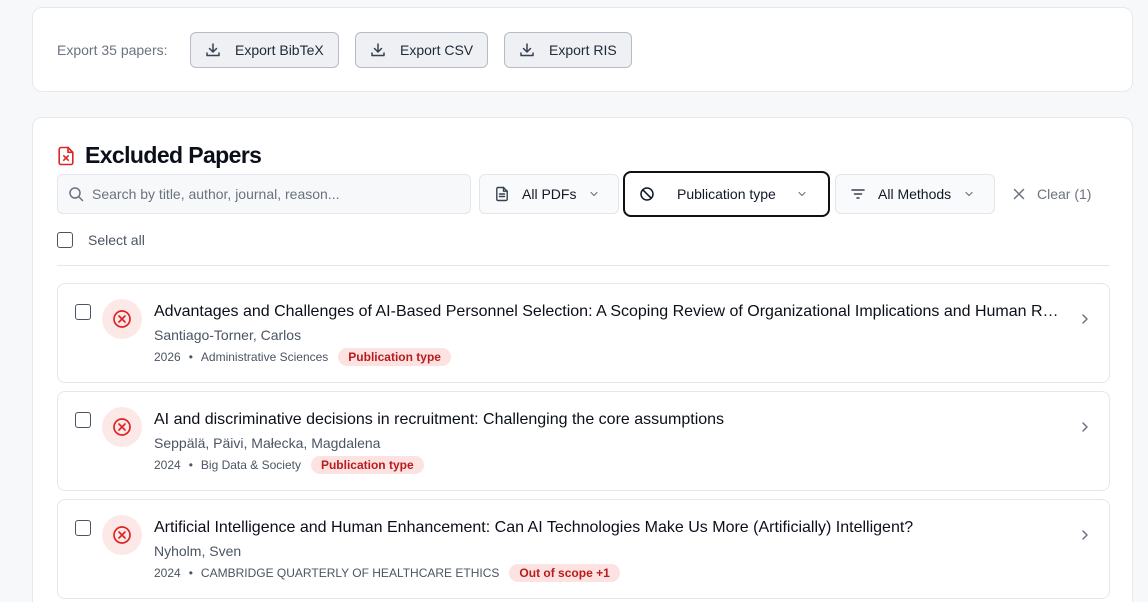 This screenshot has height=602, width=1148. I want to click on filter-icon, so click(858, 194).